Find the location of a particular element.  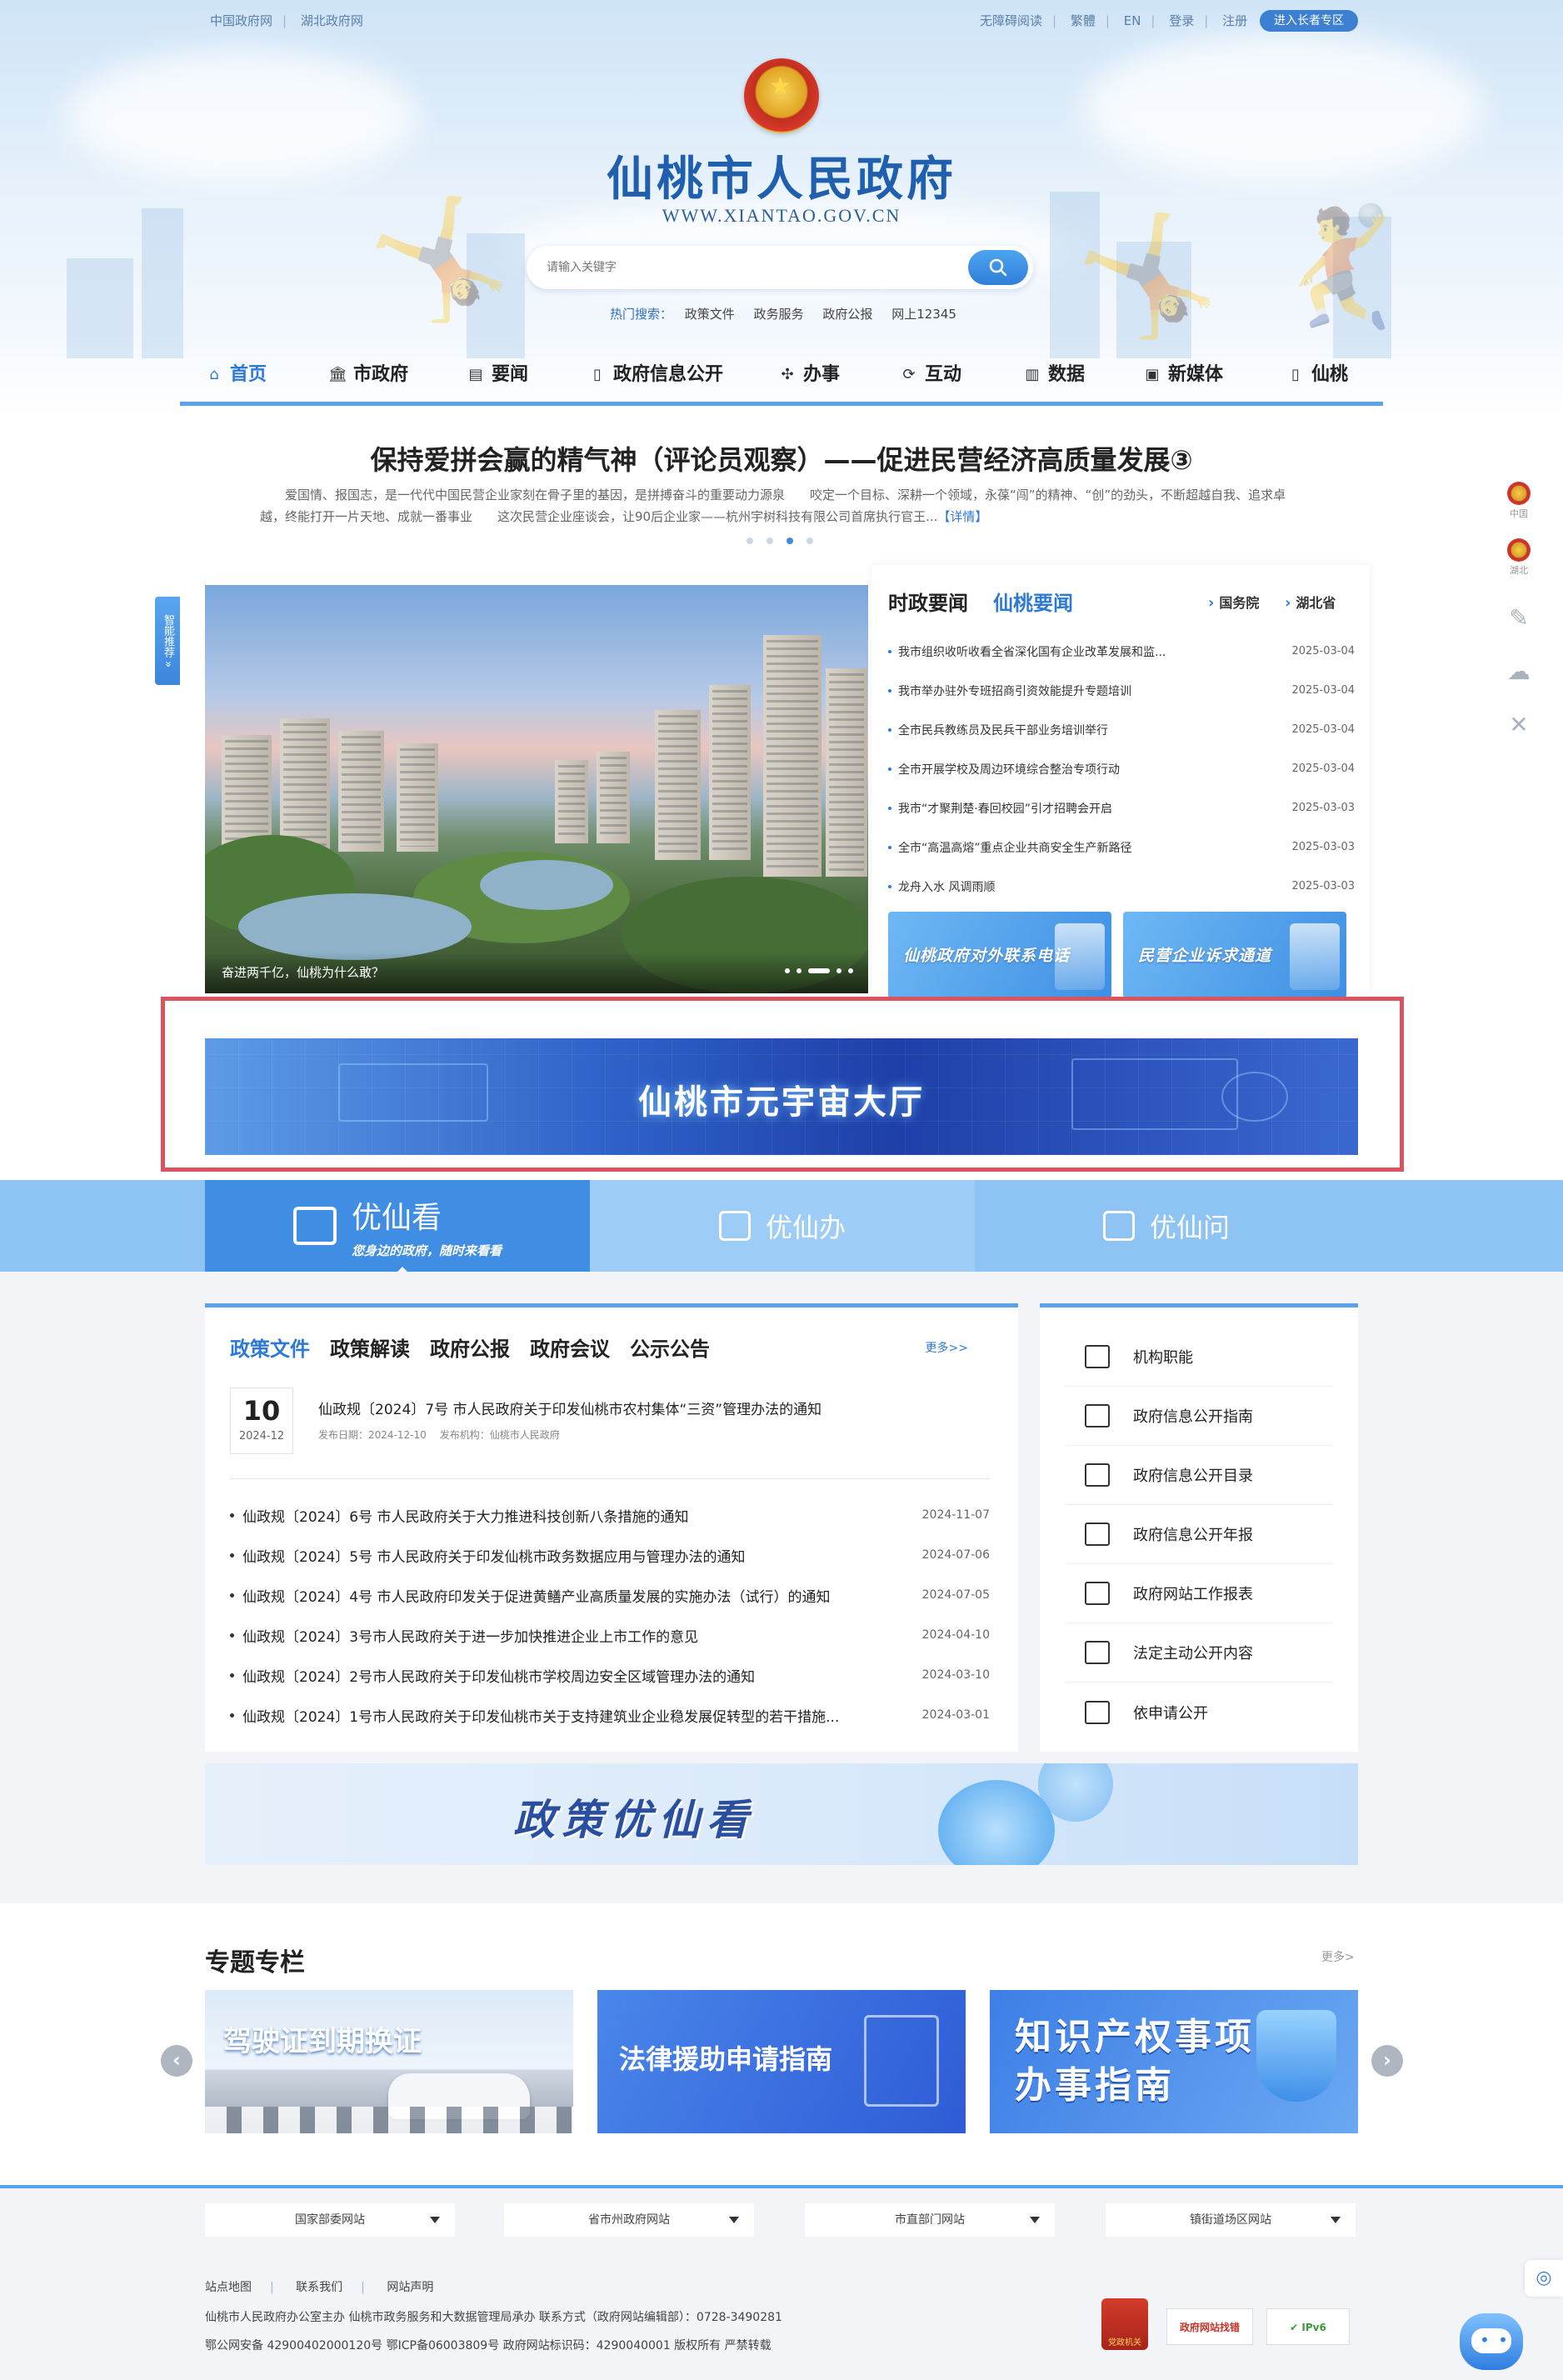

headline-more-link: 【详情】 is located at coordinates (962, 516).